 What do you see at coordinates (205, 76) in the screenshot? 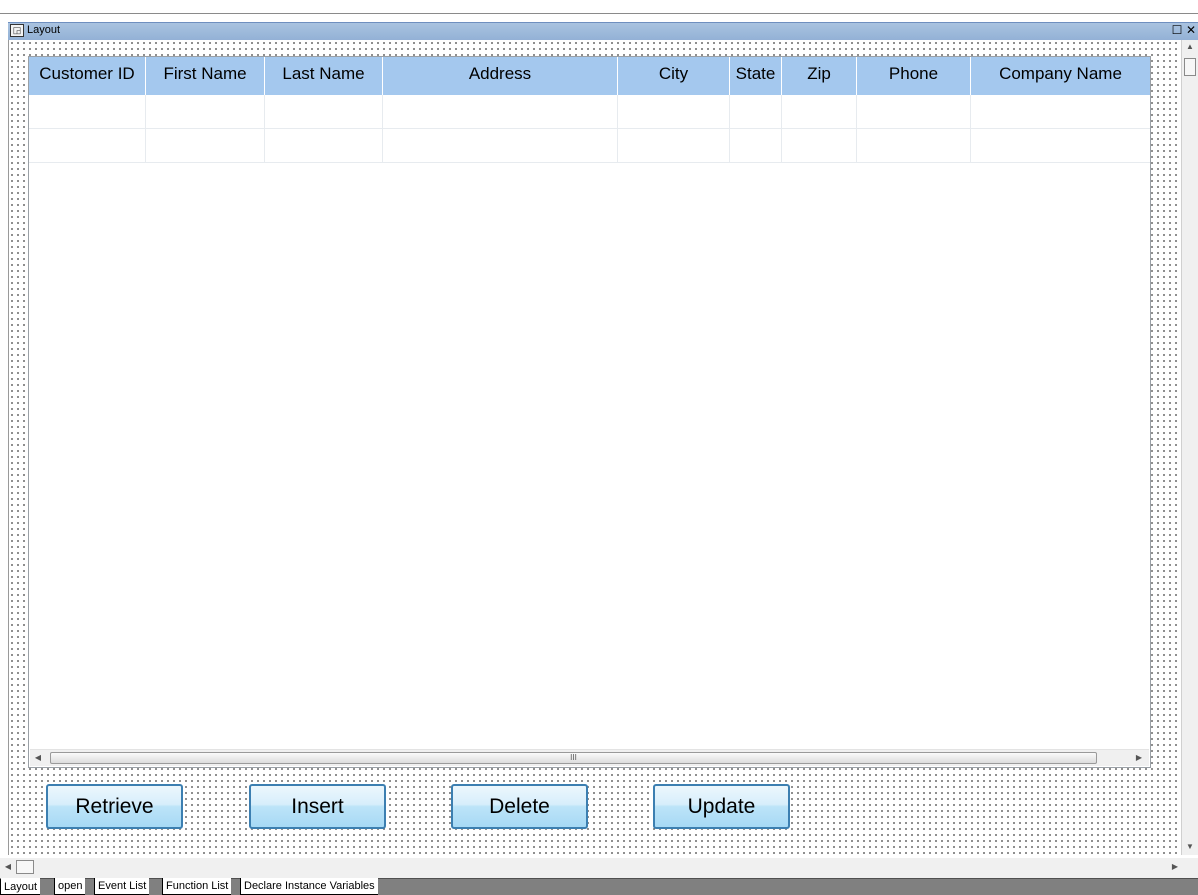
I see `column-header-first-name: First Name` at bounding box center [205, 76].